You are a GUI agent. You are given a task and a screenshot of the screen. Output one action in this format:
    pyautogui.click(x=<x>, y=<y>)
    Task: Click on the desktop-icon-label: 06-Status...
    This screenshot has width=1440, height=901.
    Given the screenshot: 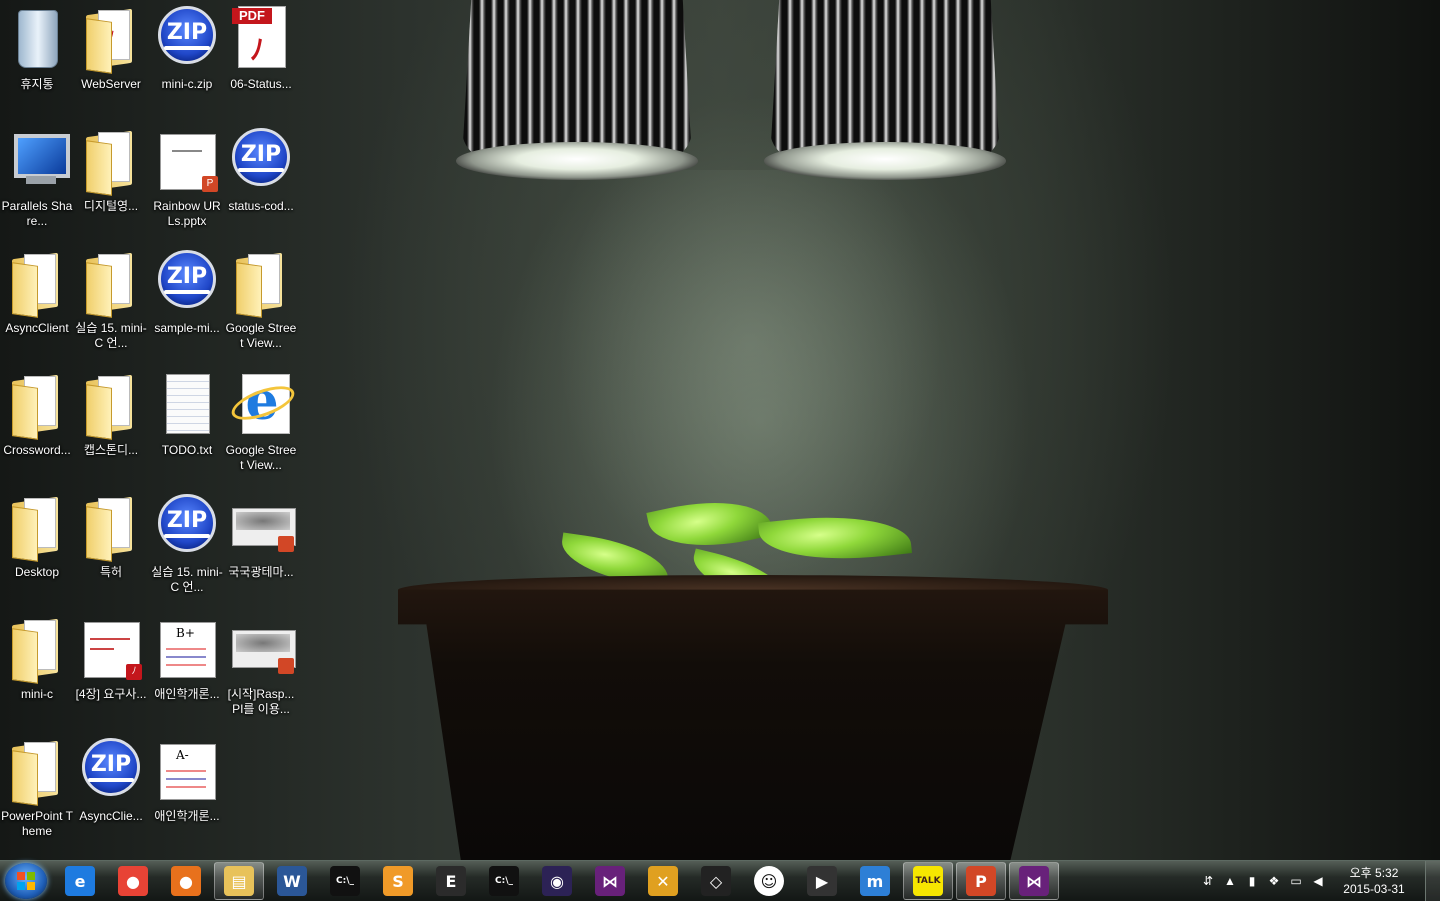 What is the action you would take?
    pyautogui.click(x=261, y=84)
    